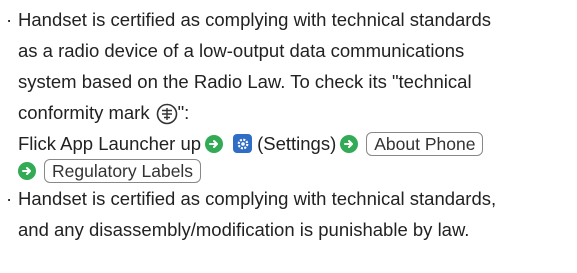 Image resolution: width=577 pixels, height=273 pixels. Describe the element at coordinates (84, 112) in the screenshot. I see `text-fragment: conformity mark` at that location.